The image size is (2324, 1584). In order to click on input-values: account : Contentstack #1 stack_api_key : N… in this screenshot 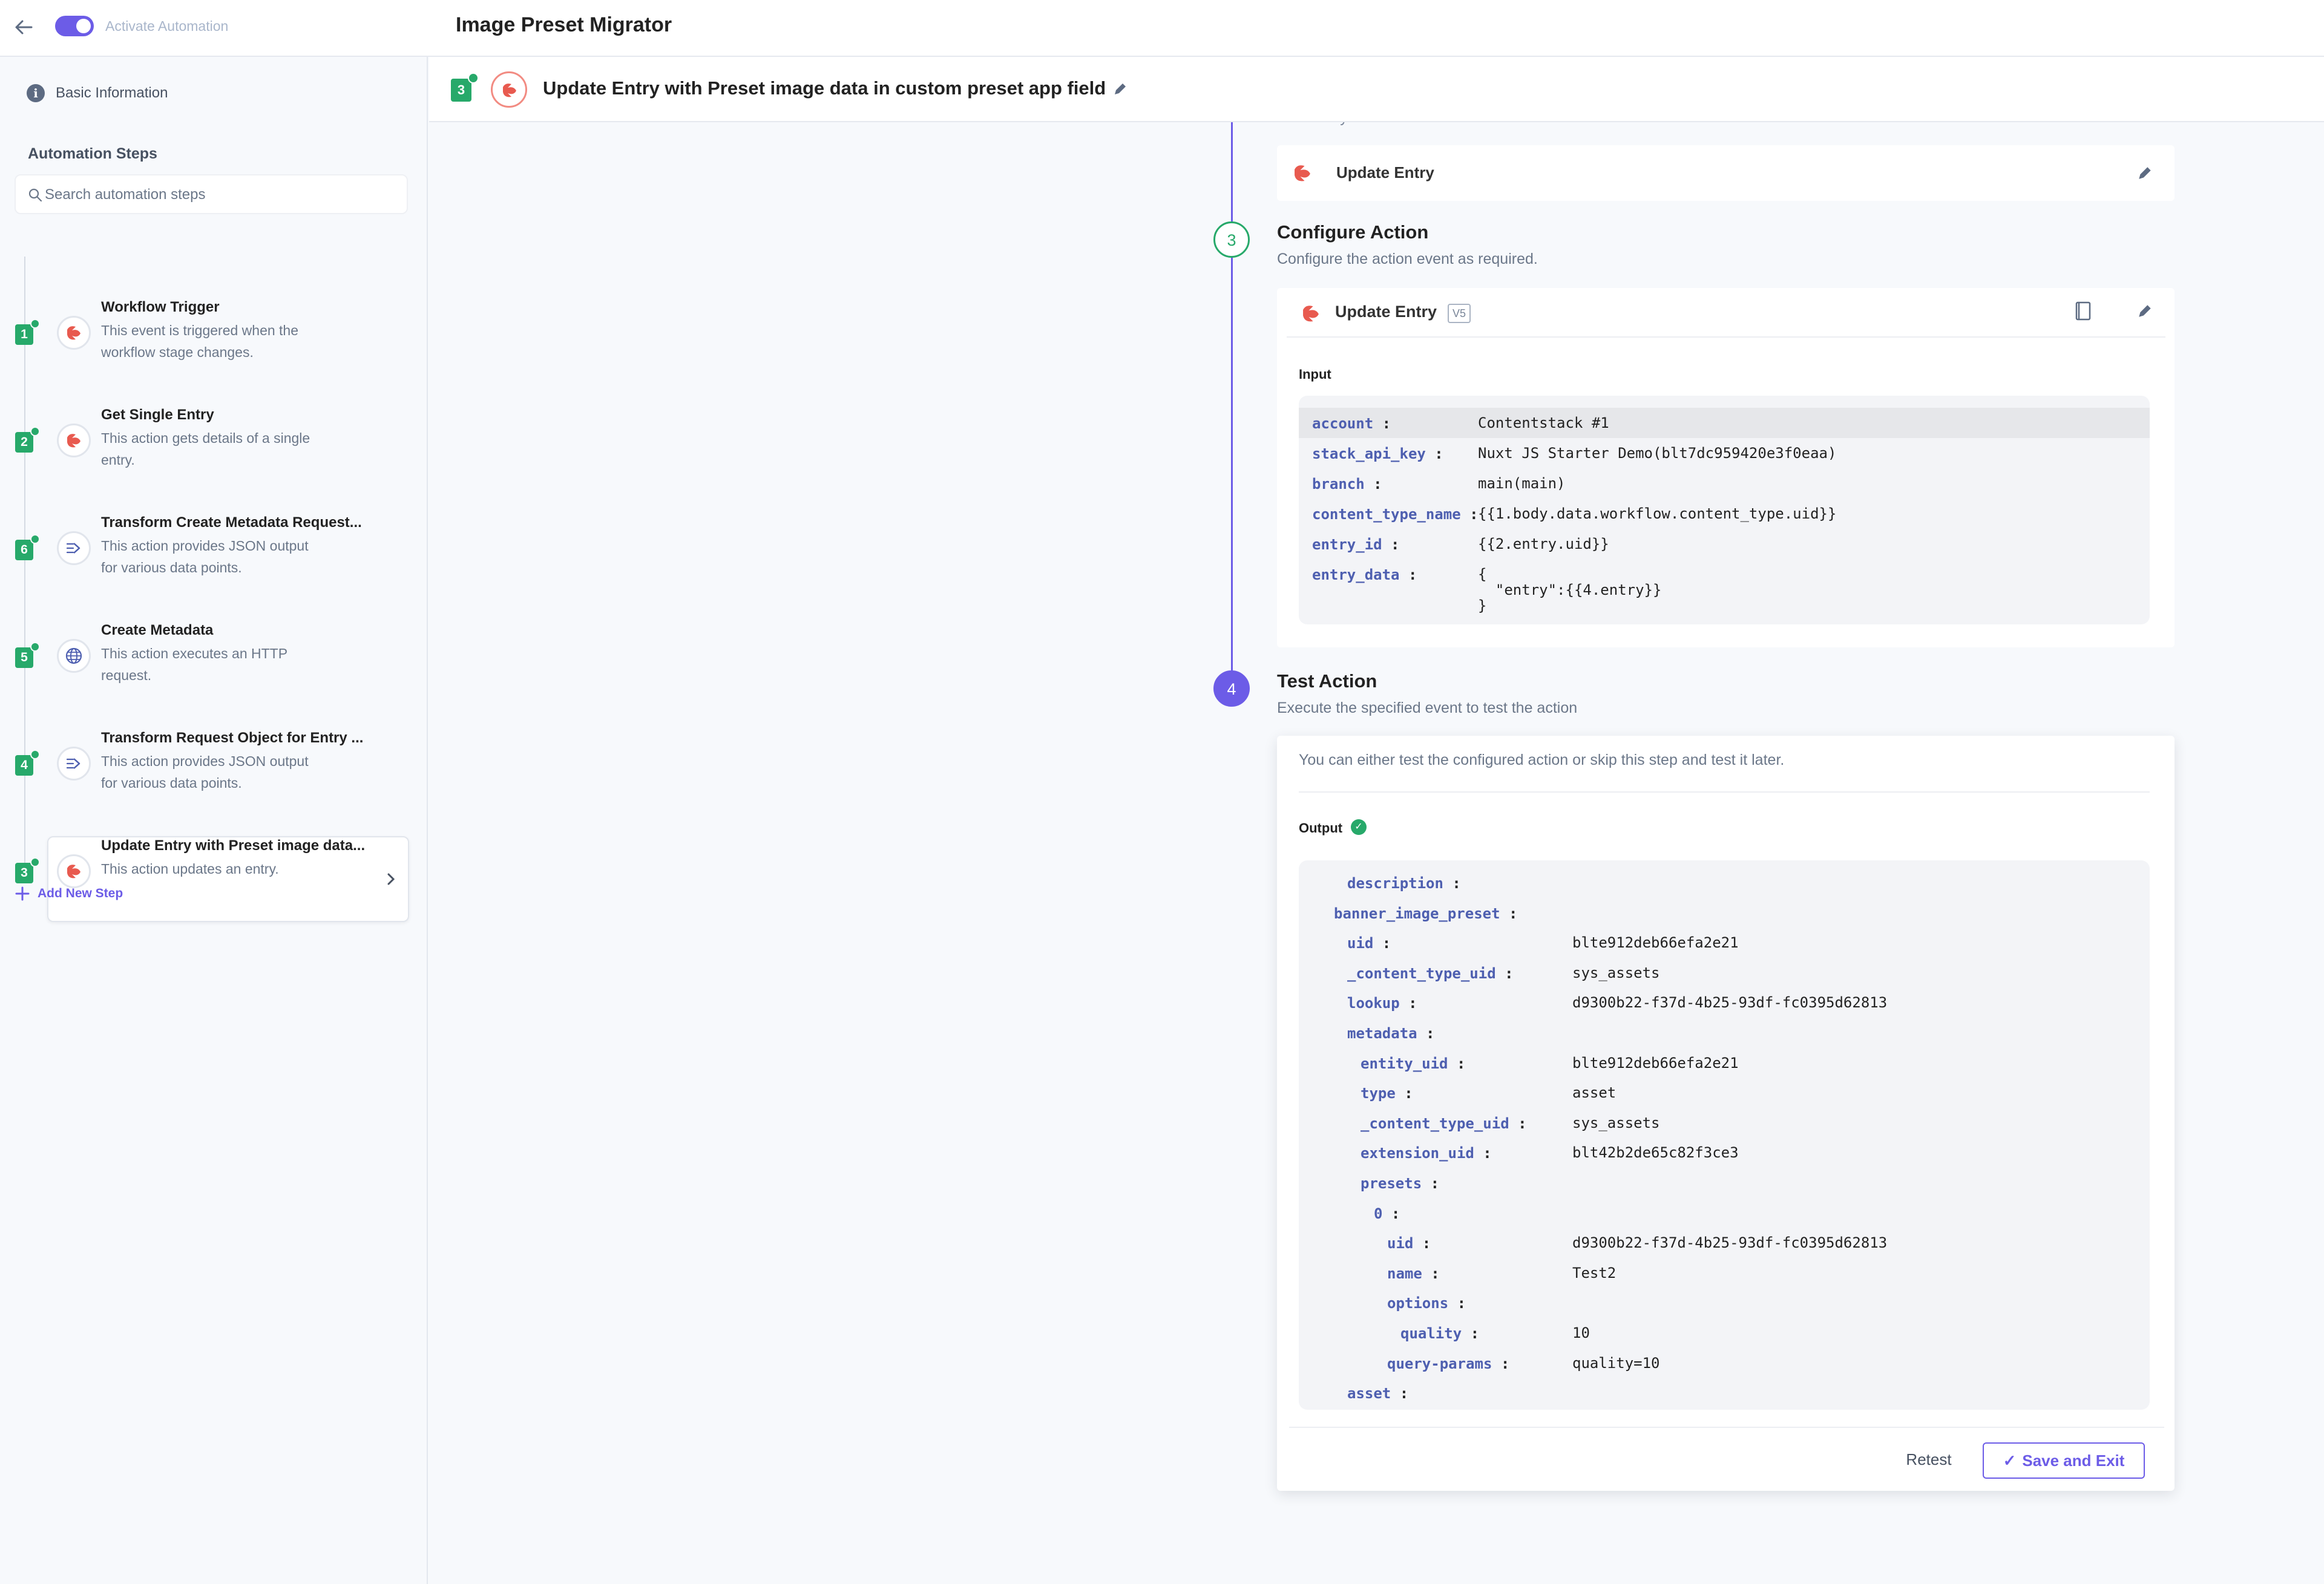, I will do `click(1724, 510)`.